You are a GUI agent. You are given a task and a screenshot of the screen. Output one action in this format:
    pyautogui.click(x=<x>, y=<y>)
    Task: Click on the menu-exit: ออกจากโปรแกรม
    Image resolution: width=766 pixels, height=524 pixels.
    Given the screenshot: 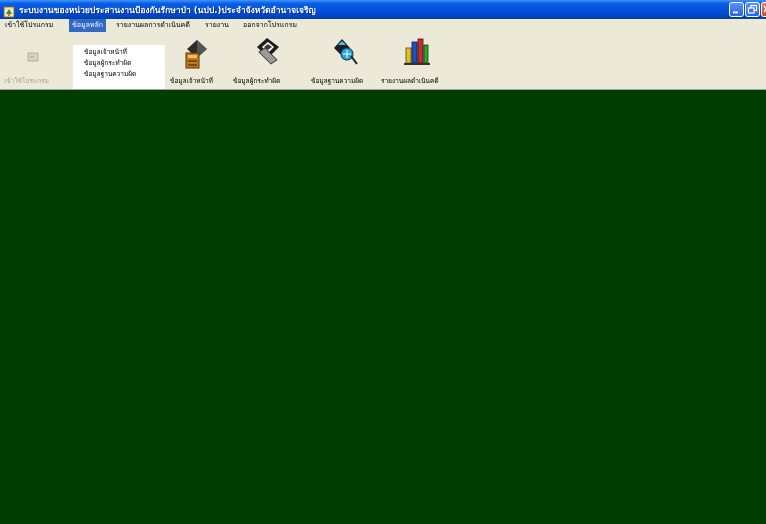 What is the action you would take?
    pyautogui.click(x=270, y=25)
    